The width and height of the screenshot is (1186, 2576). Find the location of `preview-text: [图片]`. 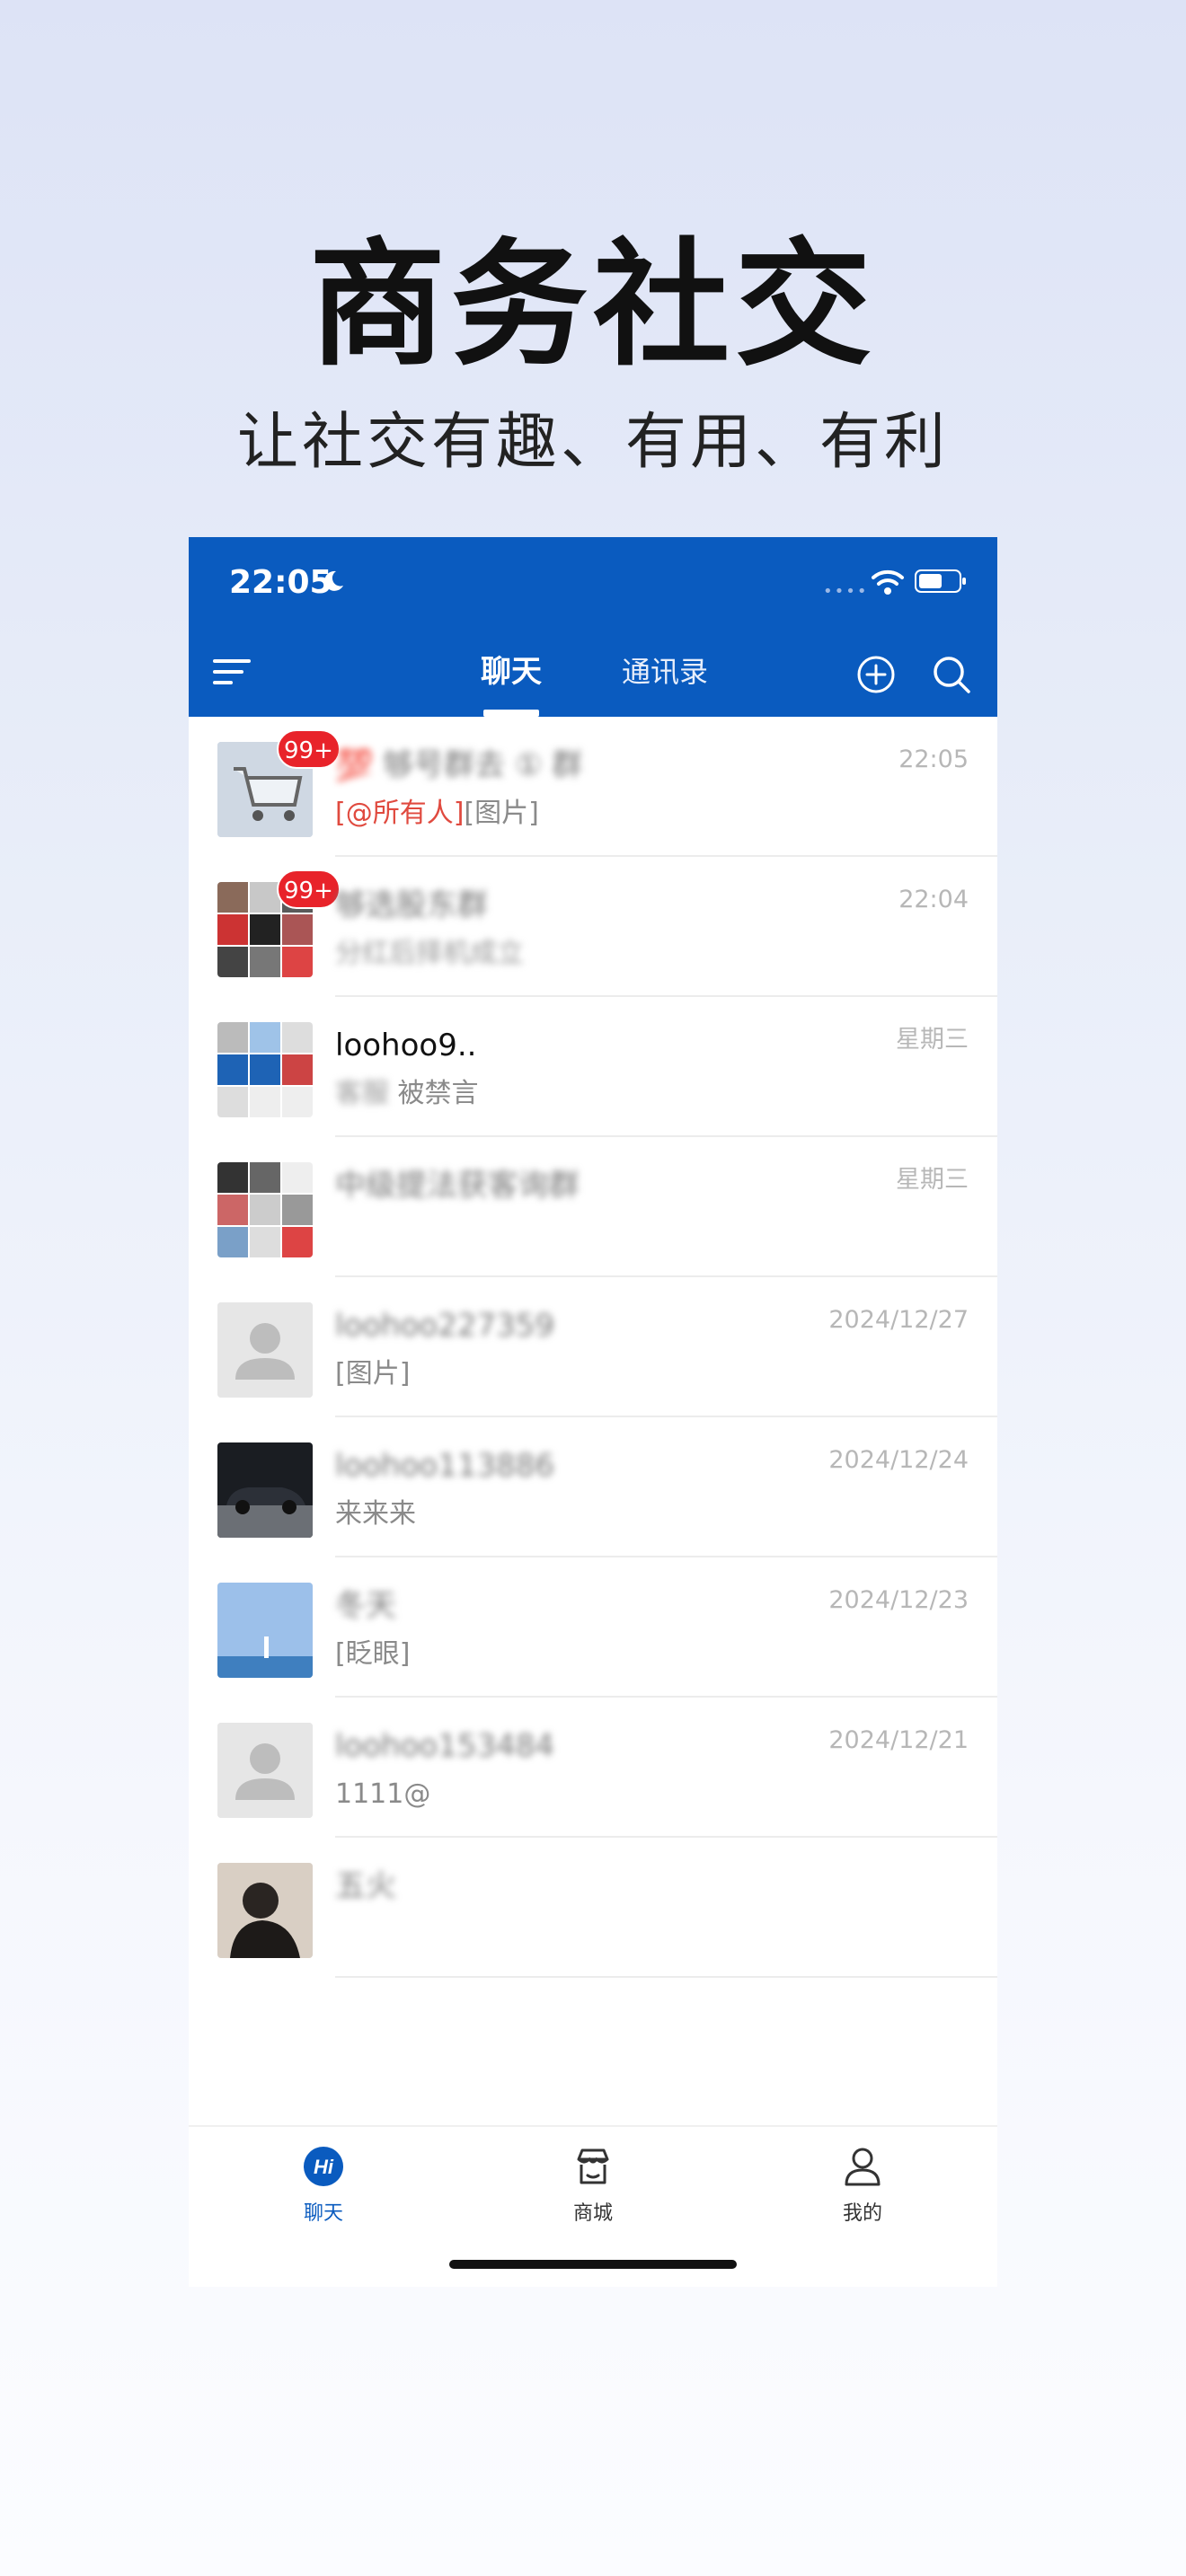

preview-text: [图片] is located at coordinates (501, 813).